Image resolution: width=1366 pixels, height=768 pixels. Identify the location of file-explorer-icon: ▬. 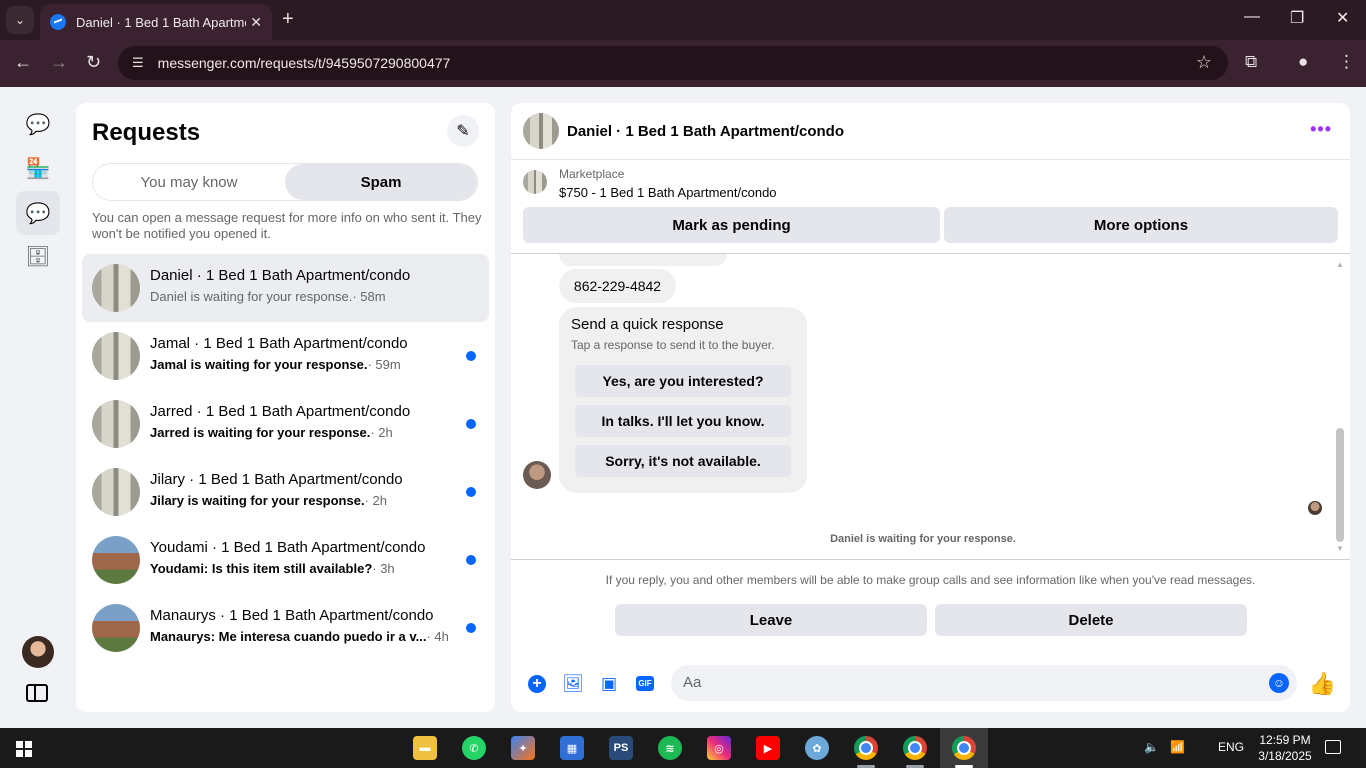
(425, 748).